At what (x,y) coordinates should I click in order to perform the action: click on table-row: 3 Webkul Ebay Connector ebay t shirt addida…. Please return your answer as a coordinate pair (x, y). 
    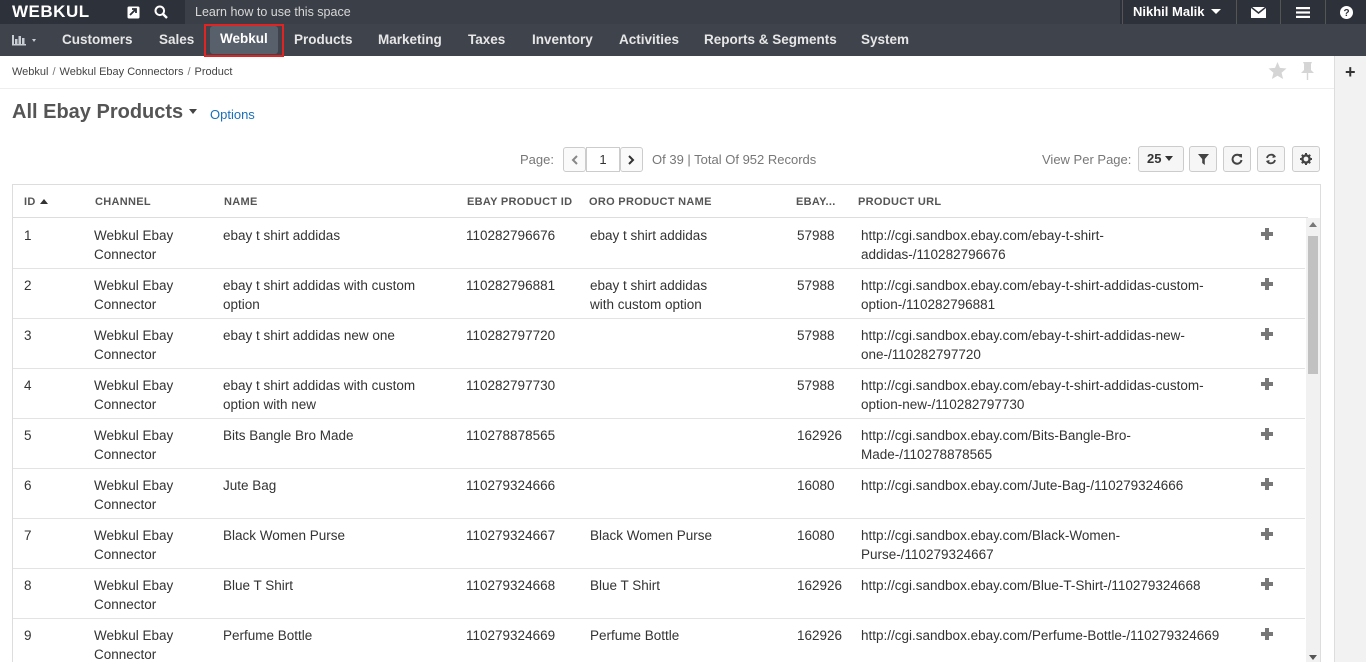
    Looking at the image, I should click on (659, 344).